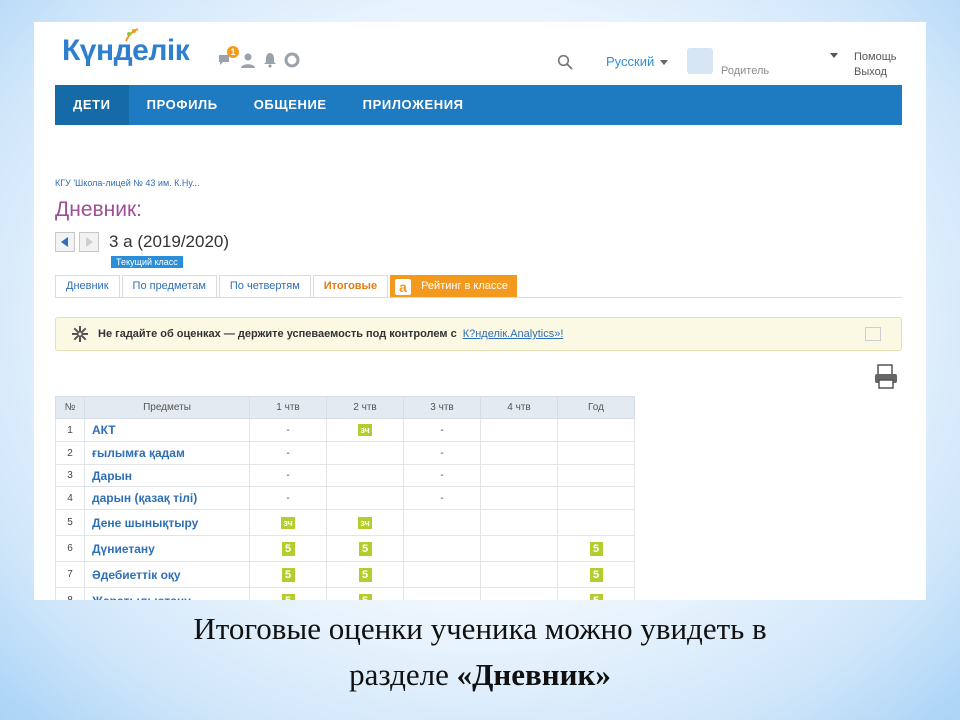 The height and width of the screenshot is (720, 960). What do you see at coordinates (70, 407) in the screenshot?
I see `col-header-number: №` at bounding box center [70, 407].